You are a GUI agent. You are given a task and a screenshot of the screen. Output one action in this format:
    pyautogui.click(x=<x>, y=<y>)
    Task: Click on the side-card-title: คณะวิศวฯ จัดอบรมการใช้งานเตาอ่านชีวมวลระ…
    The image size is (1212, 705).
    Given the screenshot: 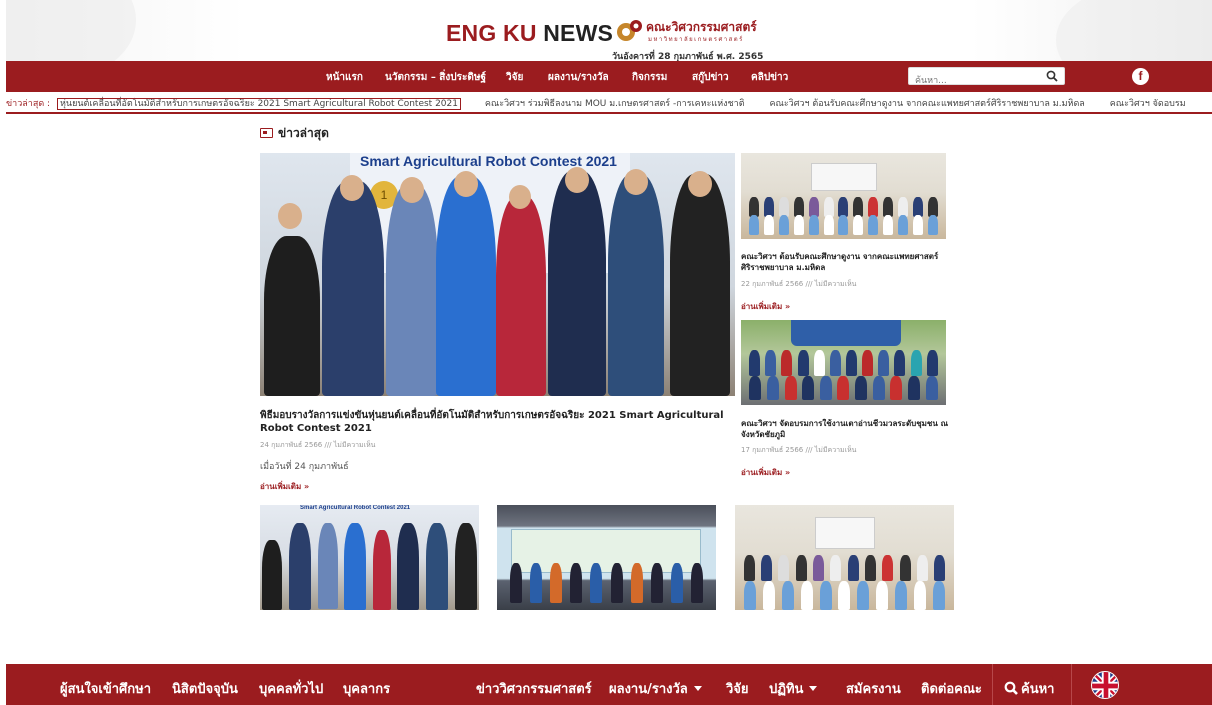 What is the action you would take?
    pyautogui.click(x=845, y=429)
    